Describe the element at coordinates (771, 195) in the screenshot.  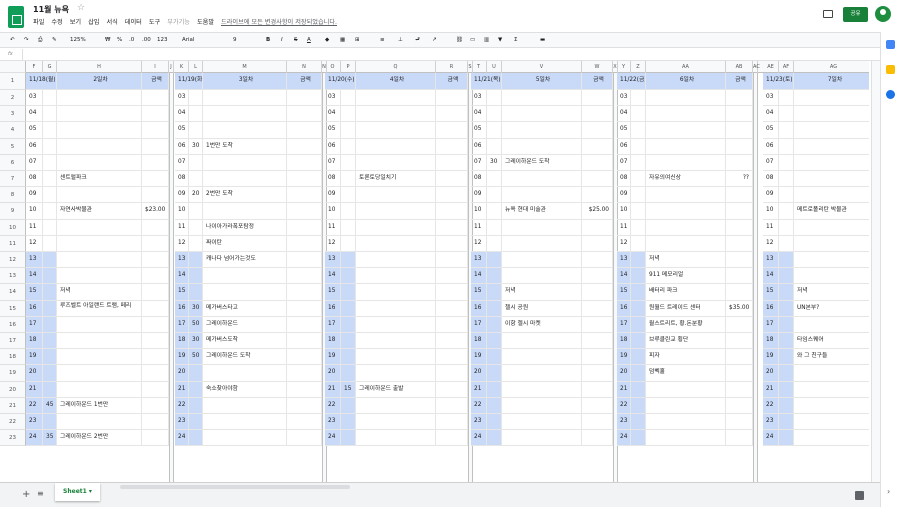
I see `hour-cell: 09` at that location.